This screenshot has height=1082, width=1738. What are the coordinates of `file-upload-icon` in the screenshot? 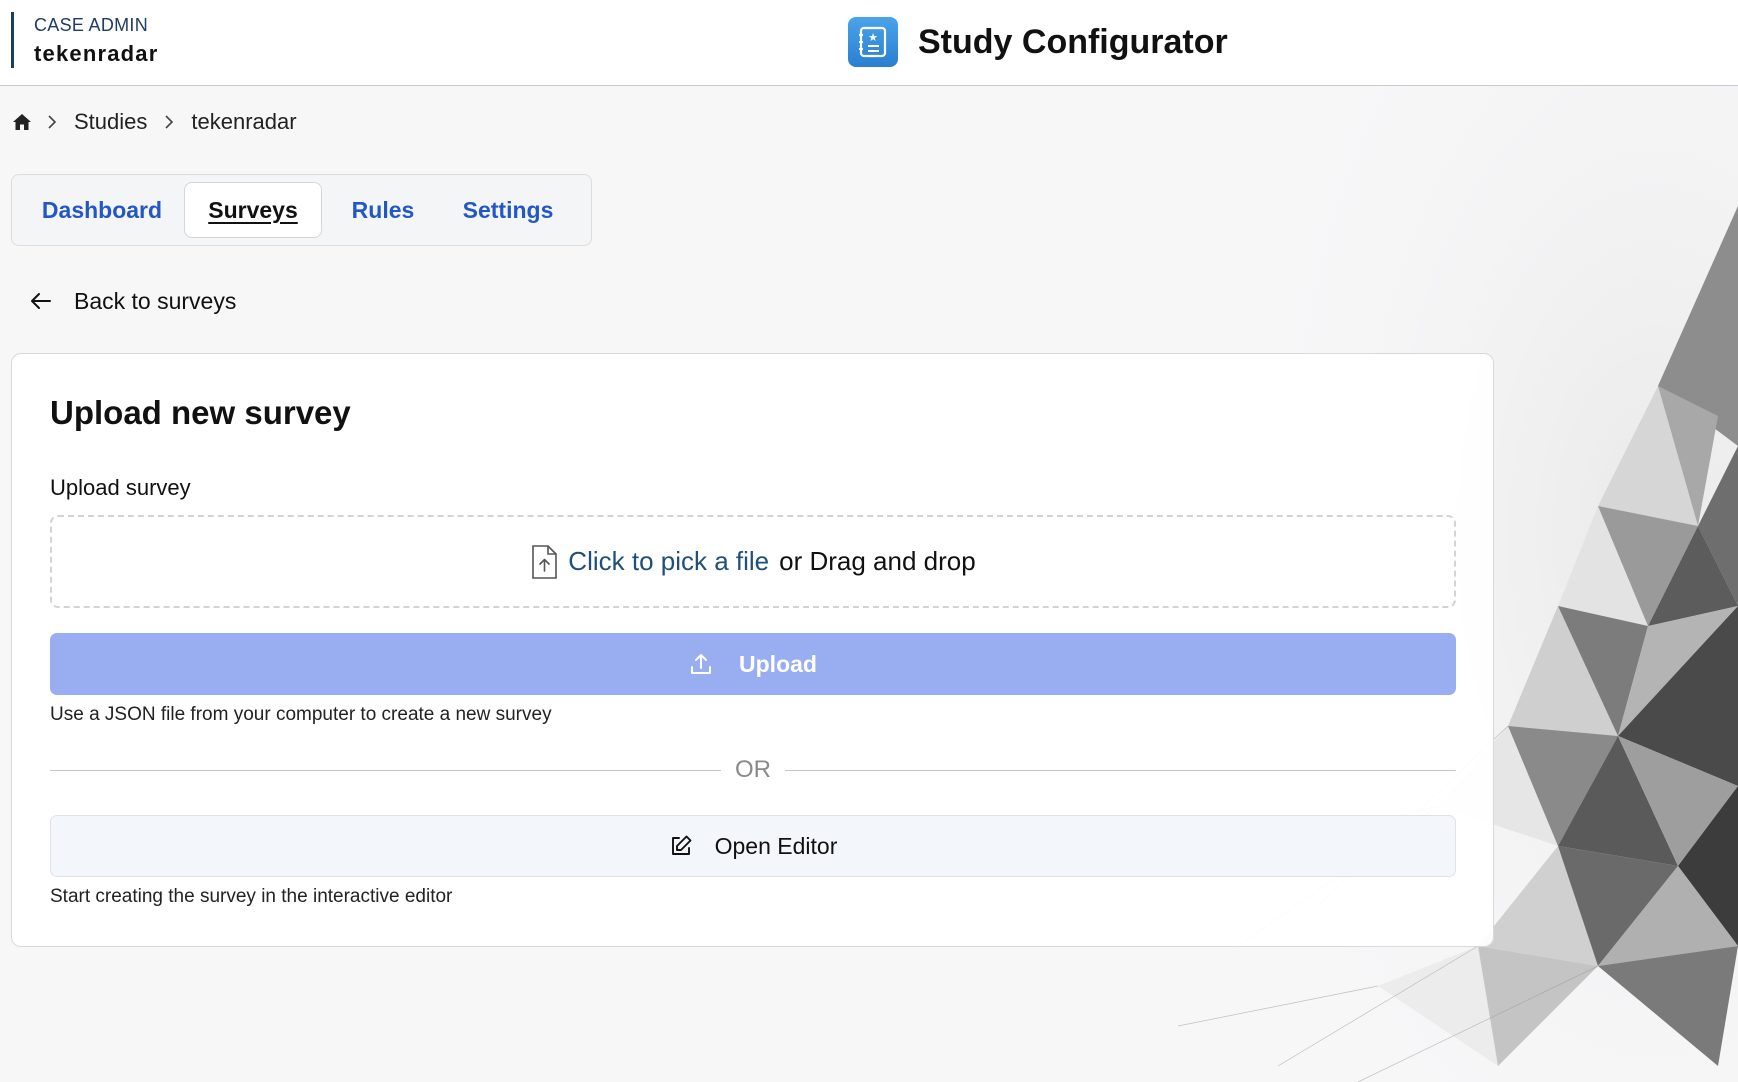 It's located at (544, 562).